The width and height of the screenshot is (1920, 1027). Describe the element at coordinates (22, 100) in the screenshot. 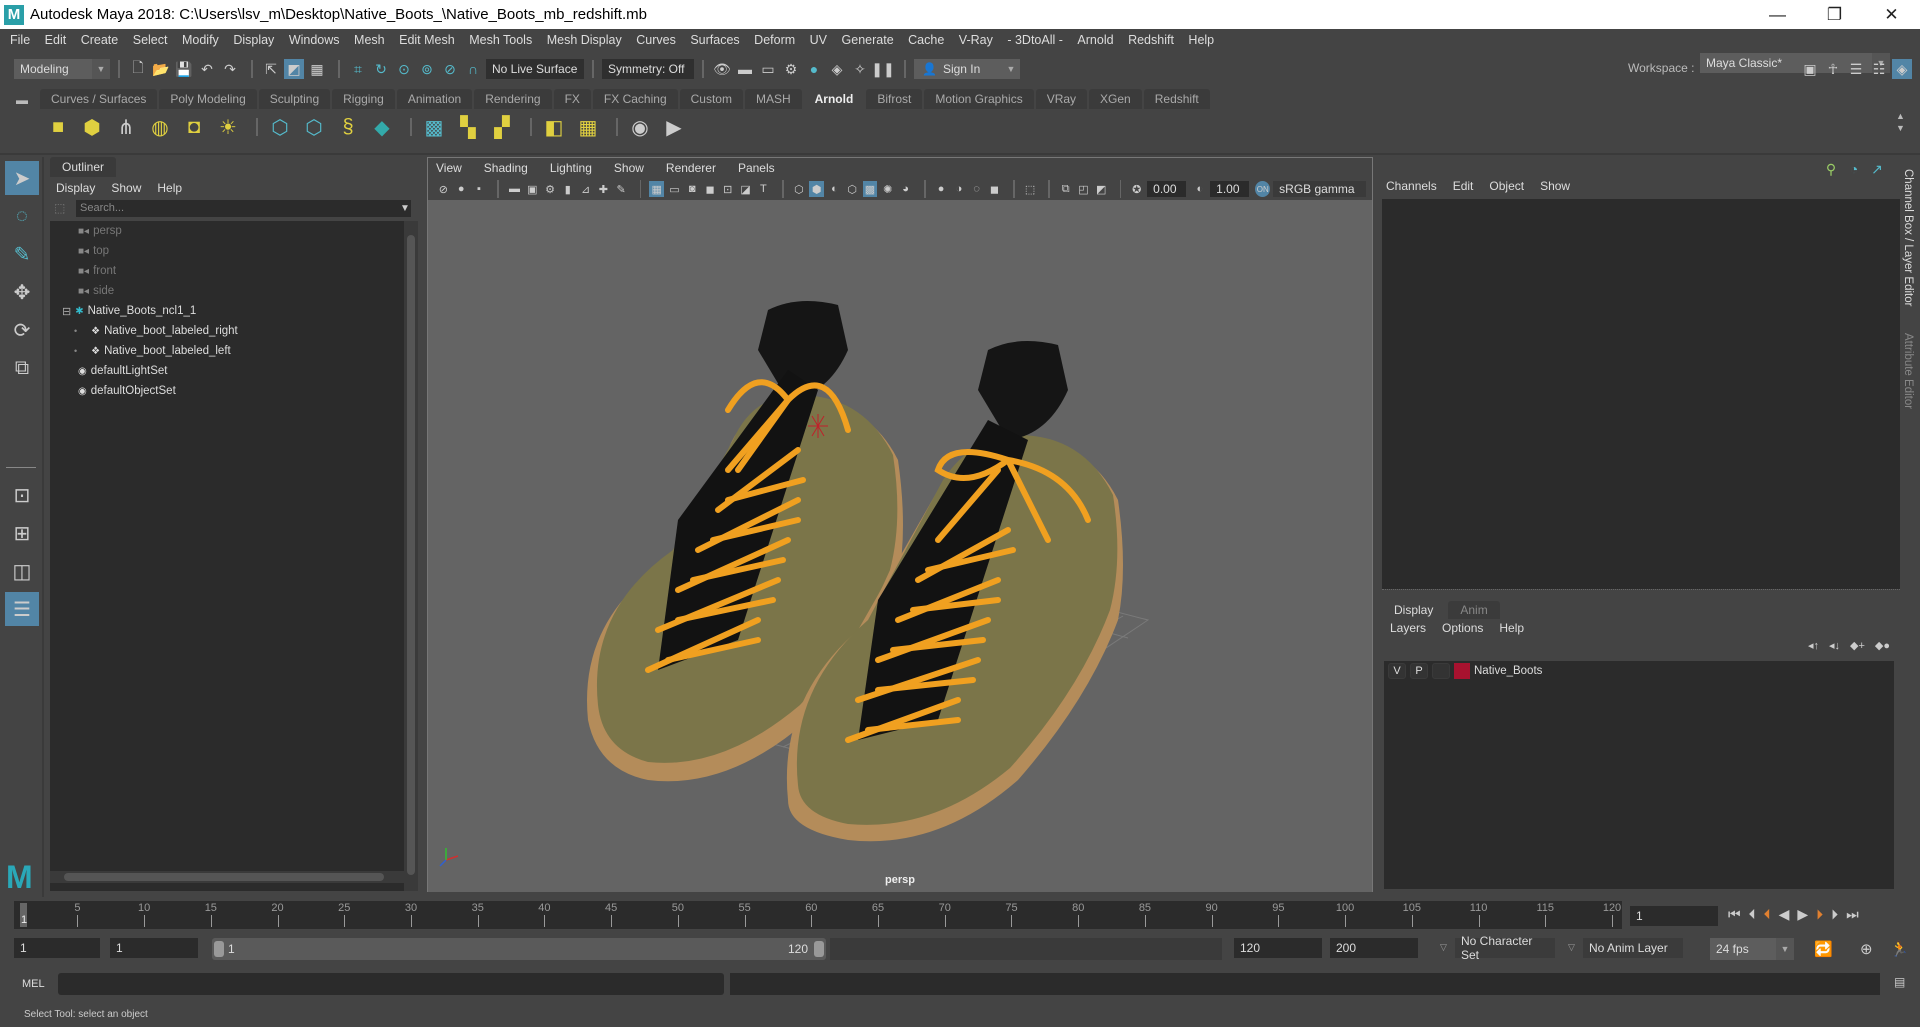

I see `shelf-tabs-icon: ▬` at that location.